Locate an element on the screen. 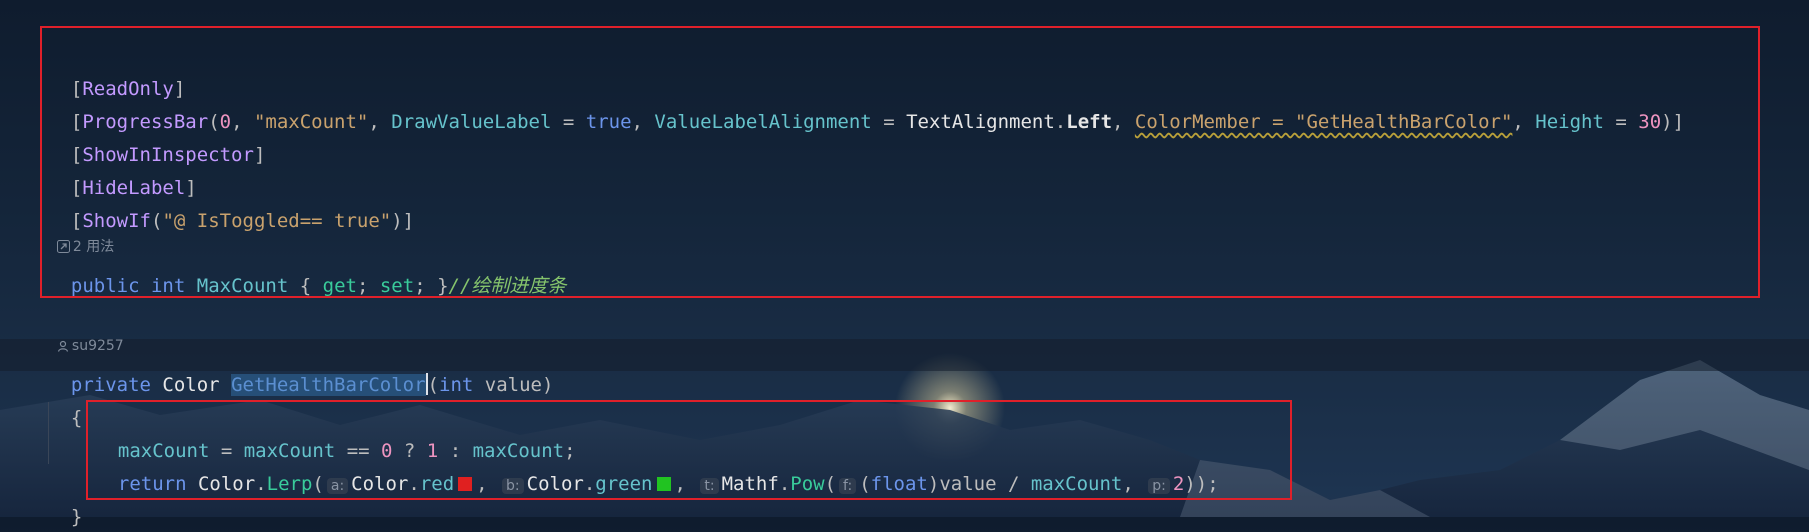  code-line-open-brace: { is located at coordinates (65, 401).